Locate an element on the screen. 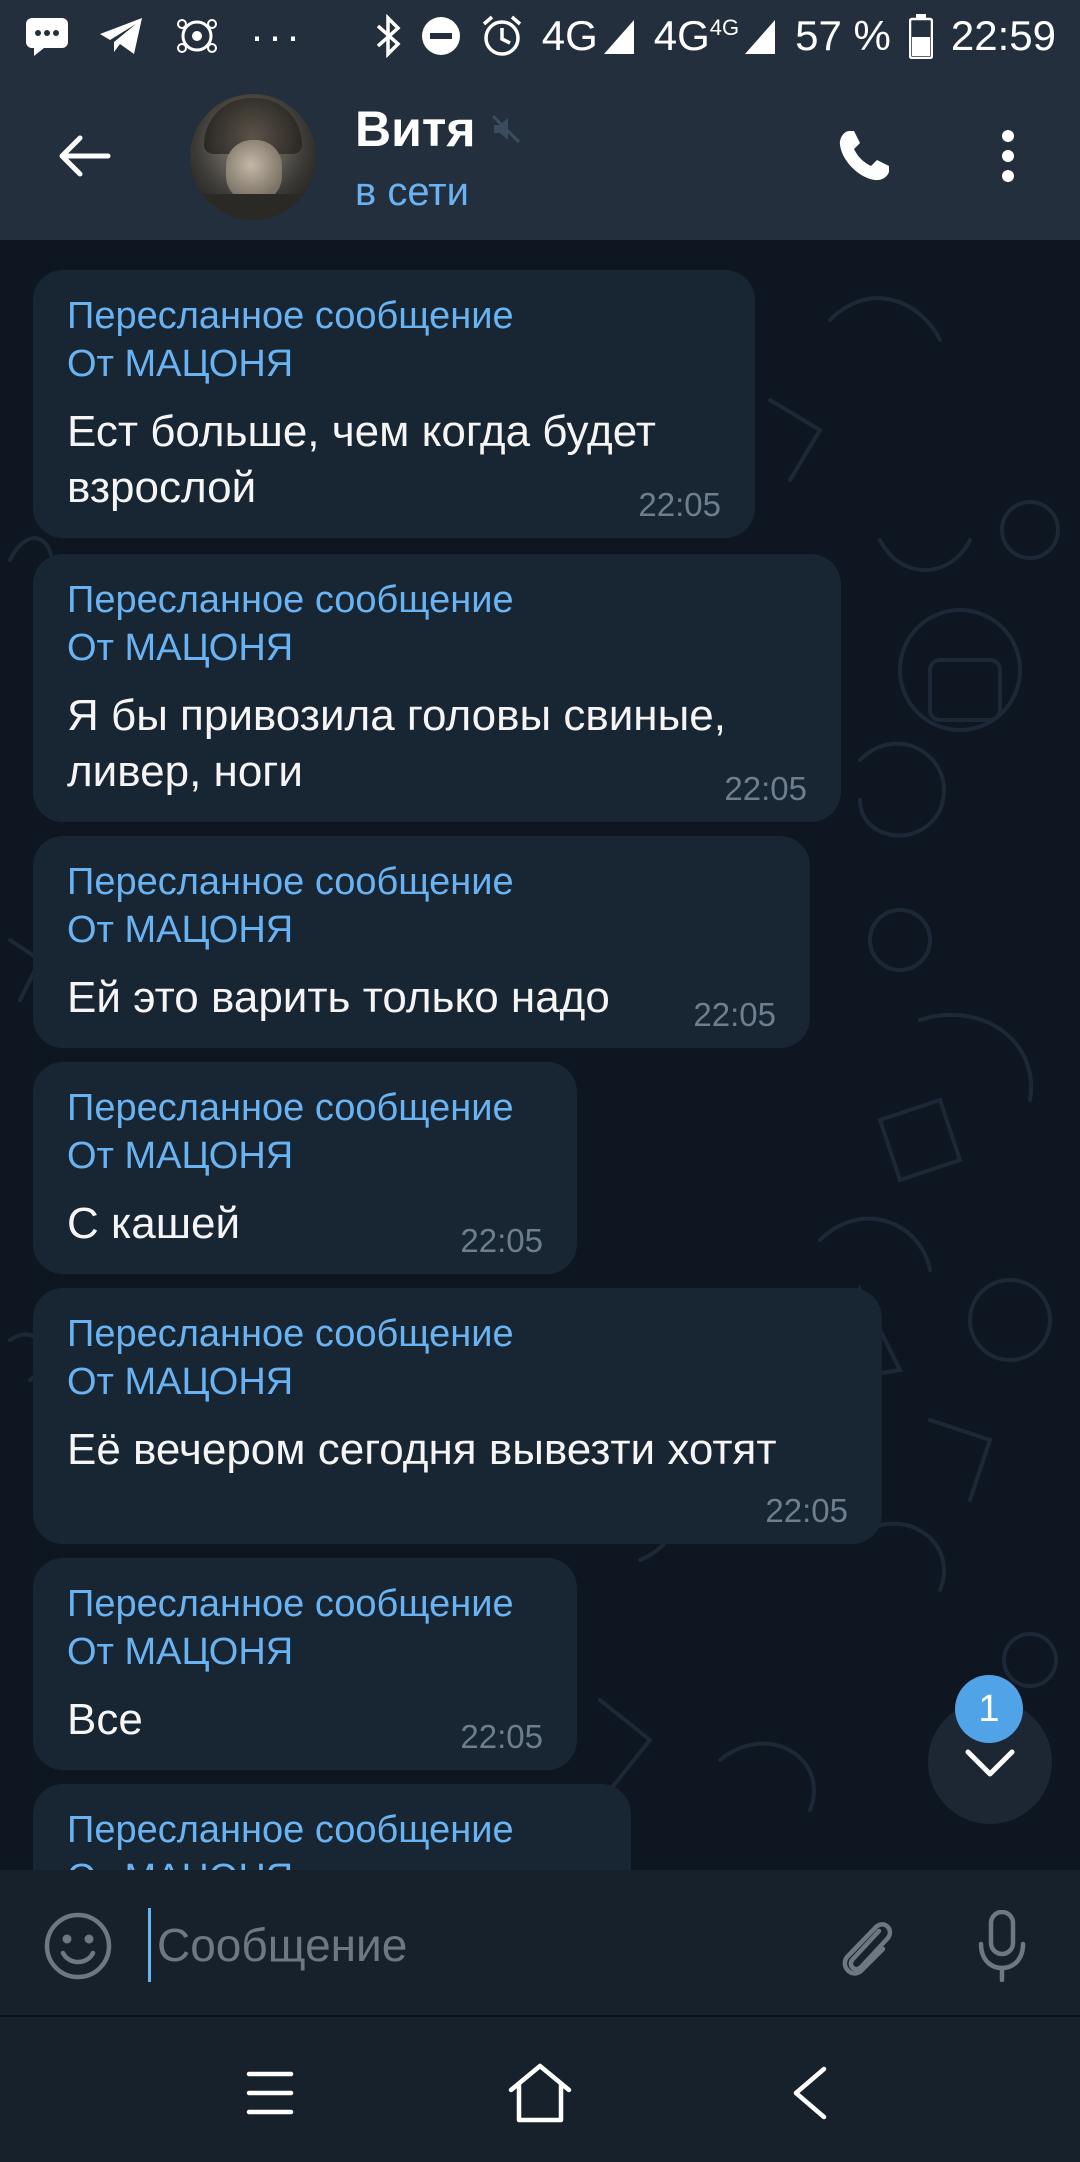 Image resolution: width=1080 pixels, height=2162 pixels. emoji-icon is located at coordinates (78, 1946).